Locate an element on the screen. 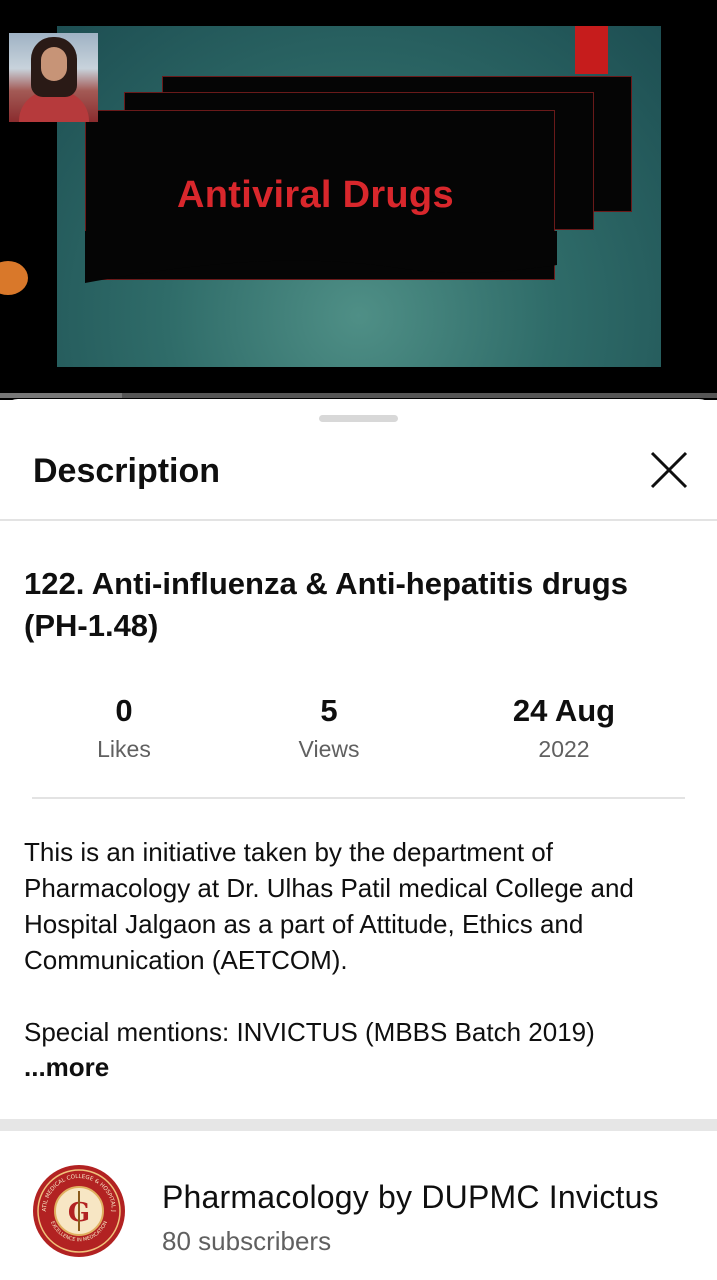 This screenshot has height=1280, width=717. show-more-link: ...more is located at coordinates (66, 1067).